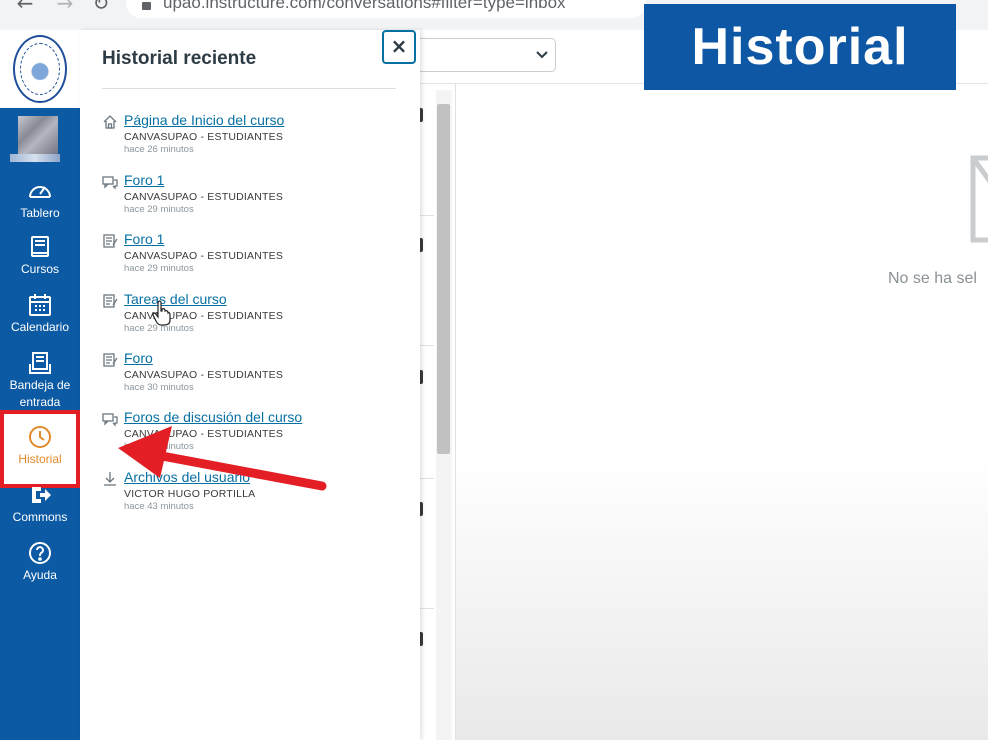 The image size is (988, 740). Describe the element at coordinates (41, 495) in the screenshot. I see `commons-arrow-icon` at that location.